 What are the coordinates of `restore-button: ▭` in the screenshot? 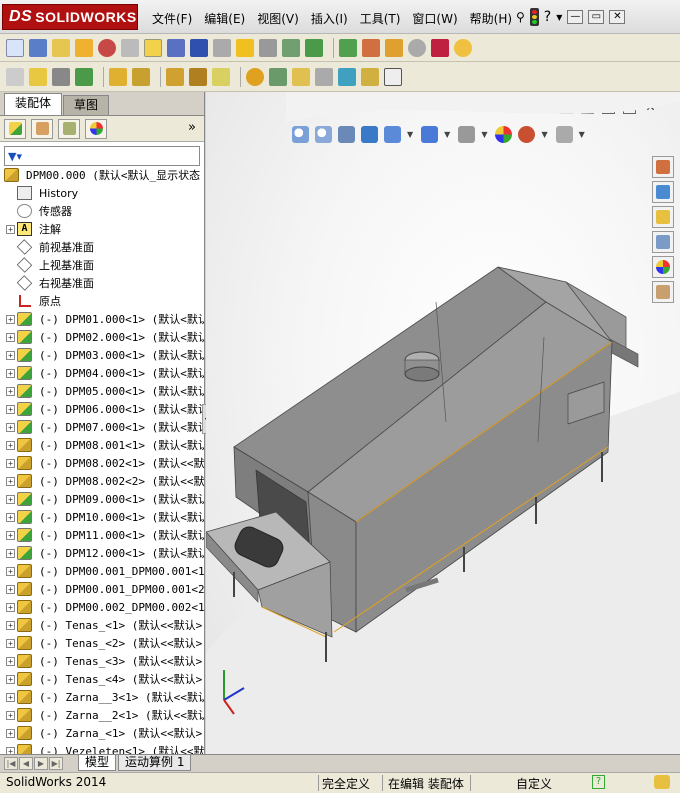 It's located at (596, 17).